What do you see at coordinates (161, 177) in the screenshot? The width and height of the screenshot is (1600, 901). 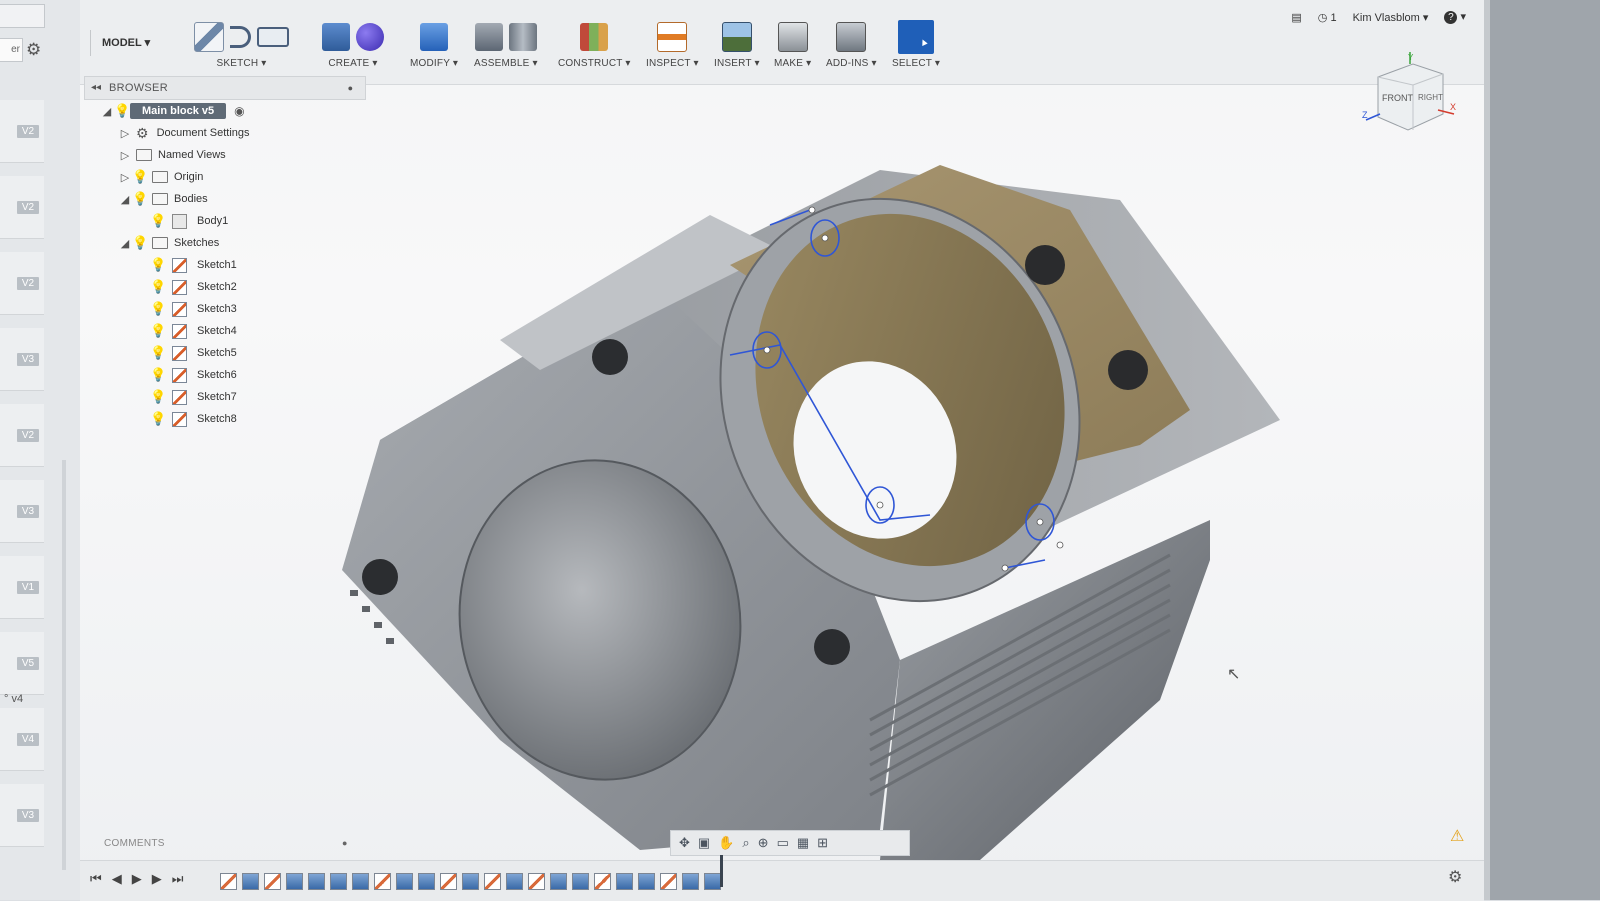 I see `tree-item-origin: ▷ 💡 Origin` at bounding box center [161, 177].